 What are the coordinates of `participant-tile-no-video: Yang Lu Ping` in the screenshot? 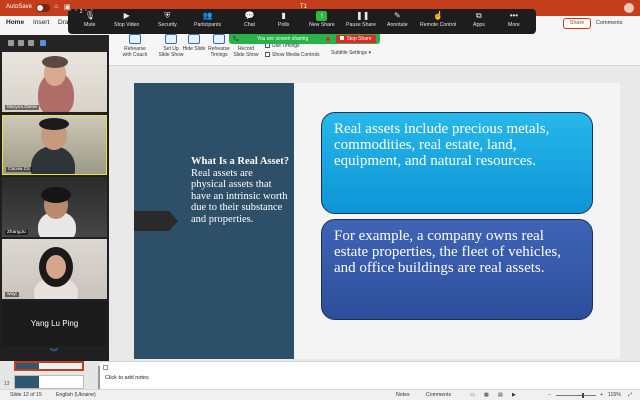 It's located at (54, 323).